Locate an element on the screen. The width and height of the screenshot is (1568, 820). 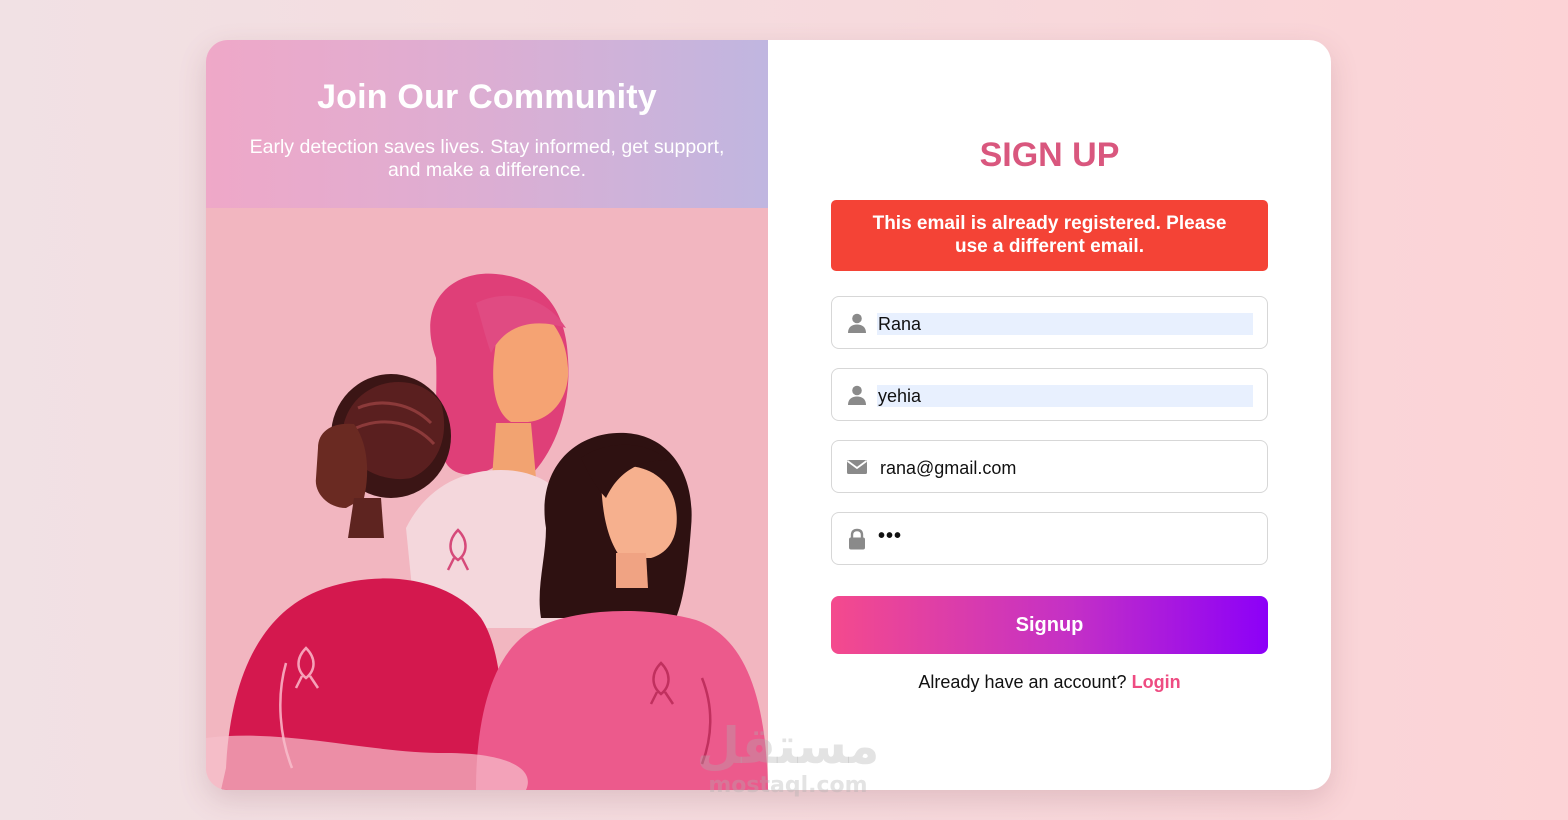
signup-button: Signup is located at coordinates (1049, 625).